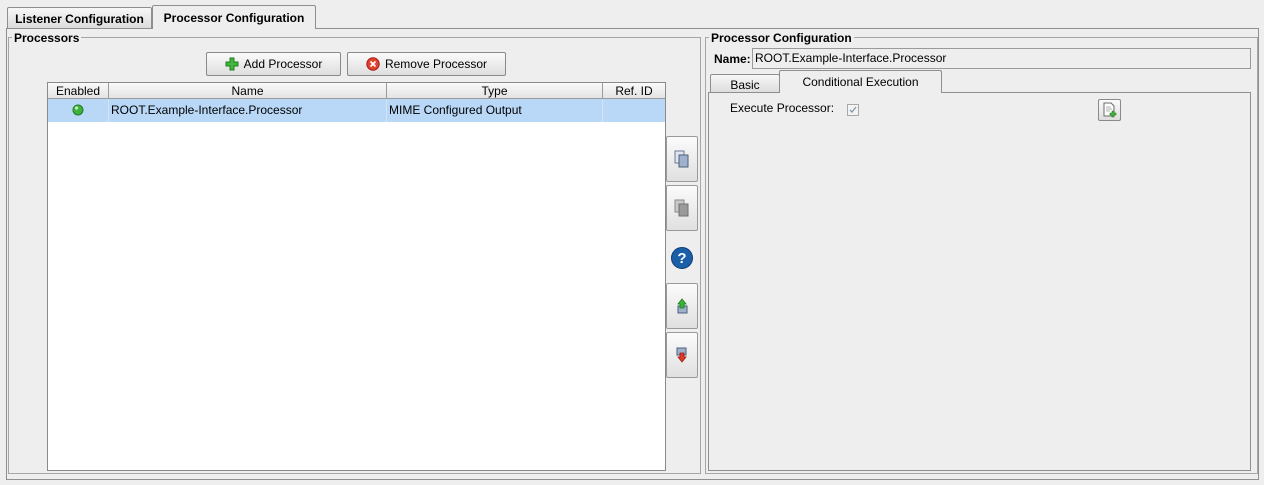 This screenshot has height=485, width=1264. I want to click on remove-processor-button: Remove Processor, so click(426, 64).